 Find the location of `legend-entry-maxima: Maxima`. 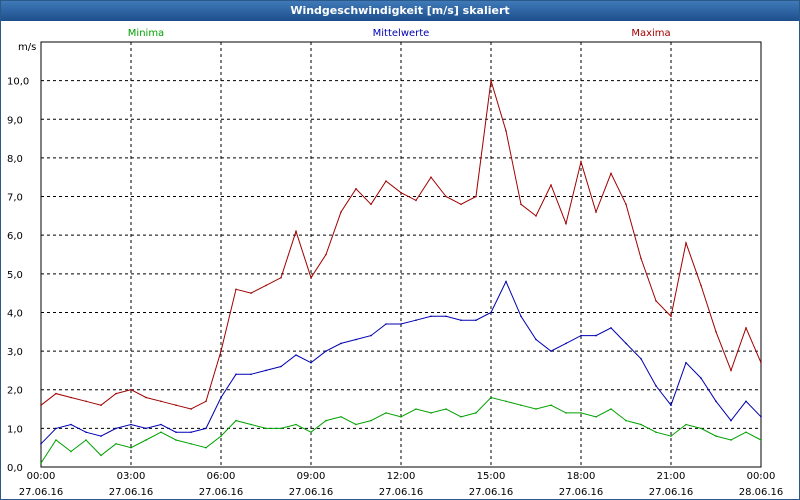

legend-entry-maxima: Maxima is located at coordinates (650, 33).